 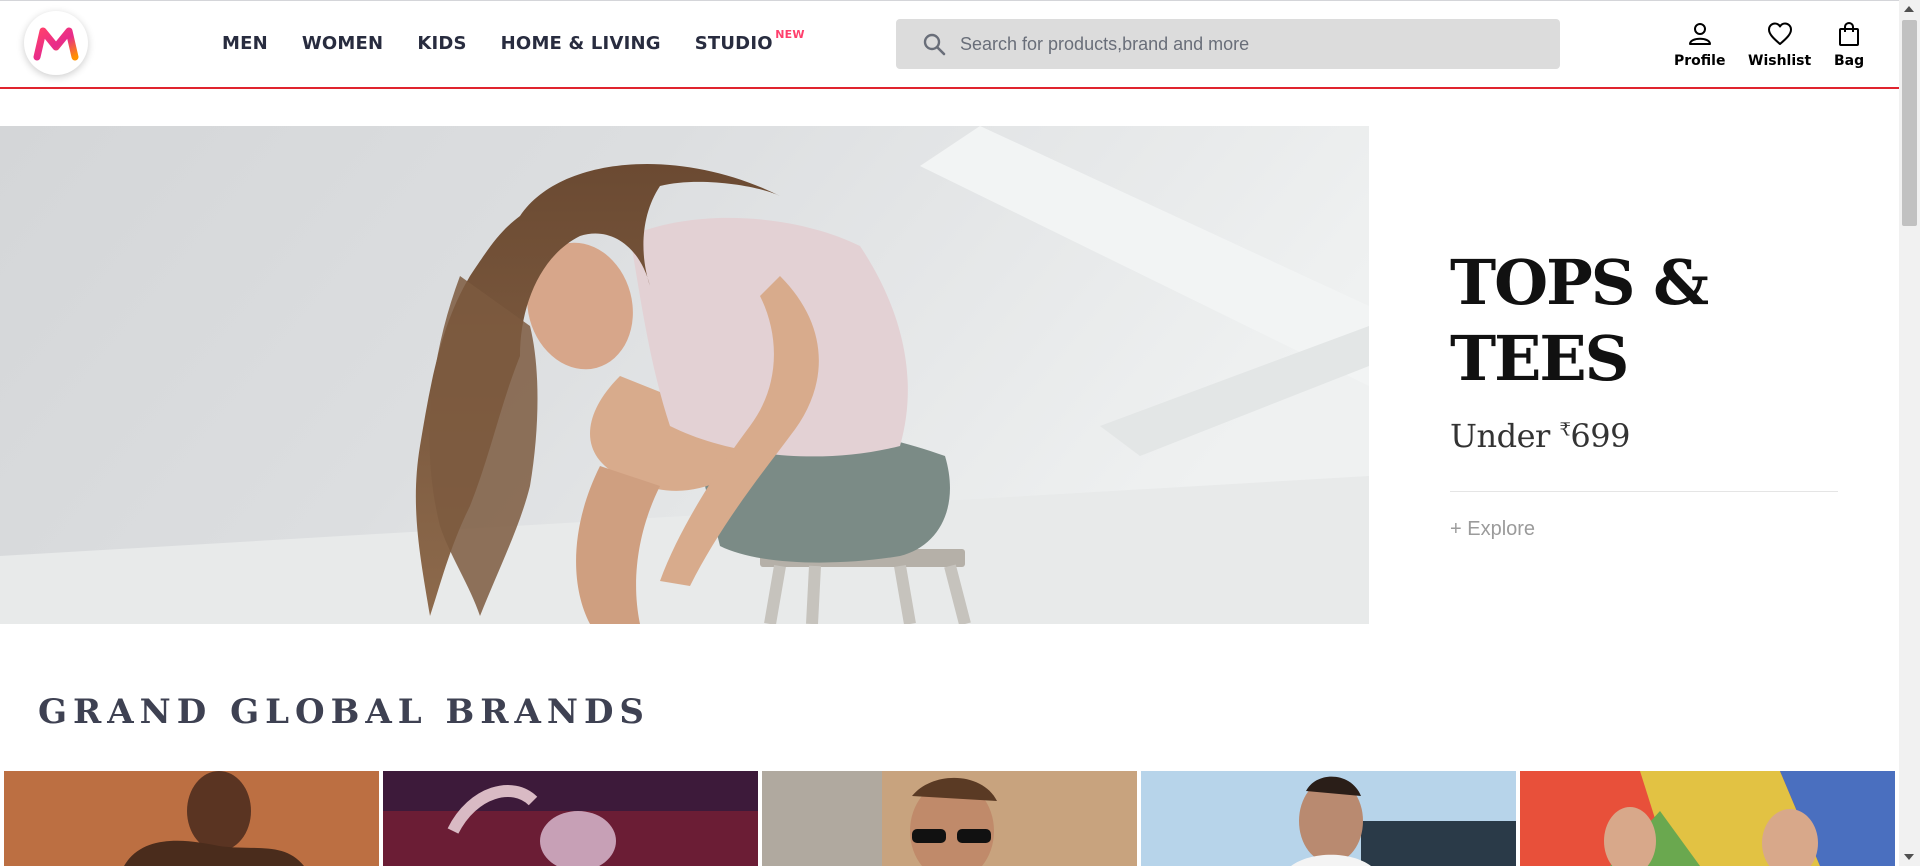 I want to click on hero-text-block: TOPS & TEES Under ₹699 + Explore, so click(x=1644, y=393).